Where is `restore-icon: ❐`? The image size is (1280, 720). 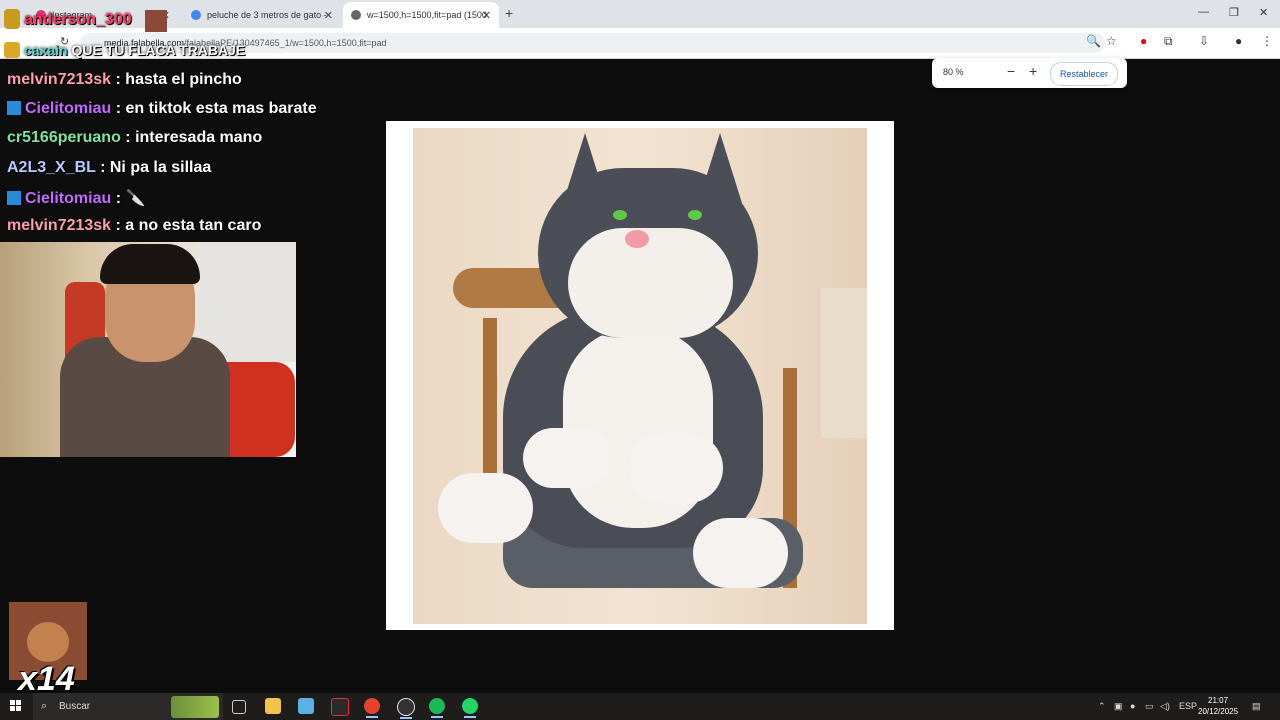
restore-icon: ❐ is located at coordinates (1234, 12).